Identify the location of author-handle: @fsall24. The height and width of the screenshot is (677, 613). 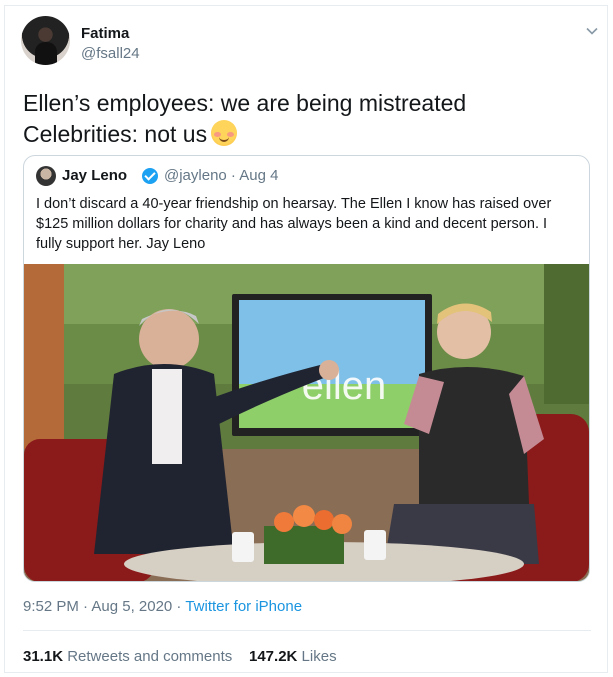
(110, 53).